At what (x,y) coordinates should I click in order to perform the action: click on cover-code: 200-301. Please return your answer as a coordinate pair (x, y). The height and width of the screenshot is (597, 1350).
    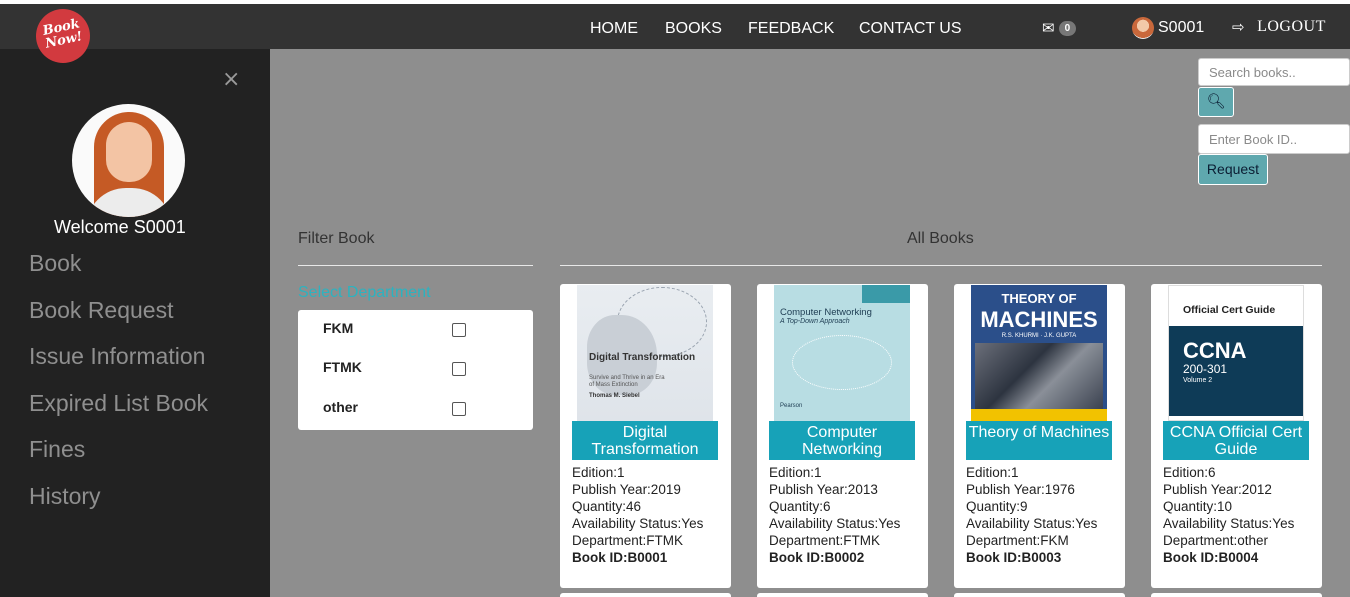
    Looking at the image, I should click on (1205, 369).